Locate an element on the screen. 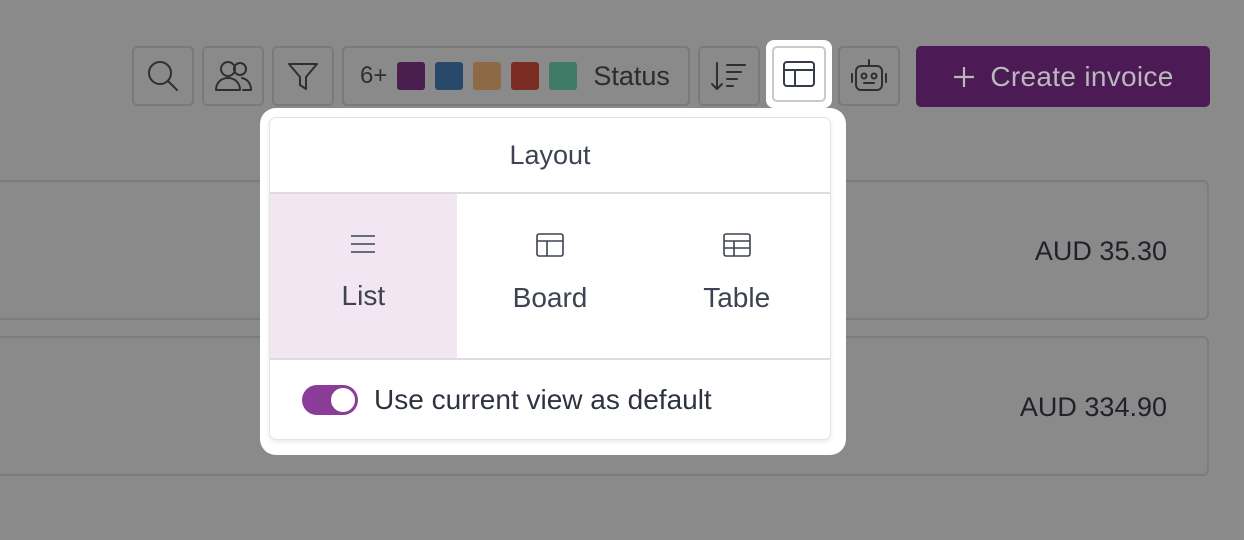 The width and height of the screenshot is (1244, 540). layout-option-table: Table is located at coordinates (736, 276).